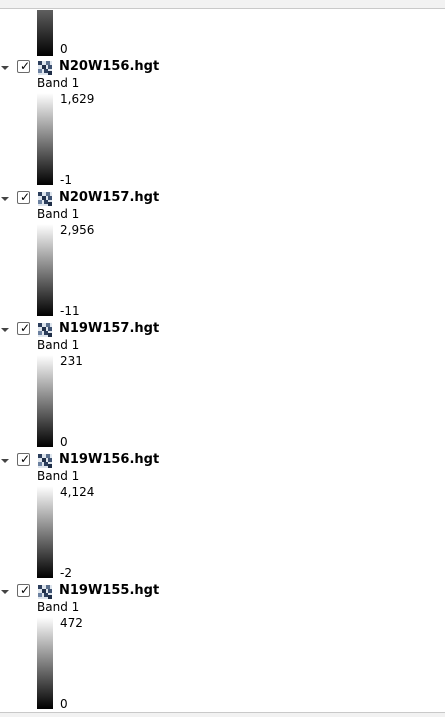 This screenshot has height=717, width=445. Describe the element at coordinates (109, 329) in the screenshot. I see `layer-name: N19W157.hgt` at that location.